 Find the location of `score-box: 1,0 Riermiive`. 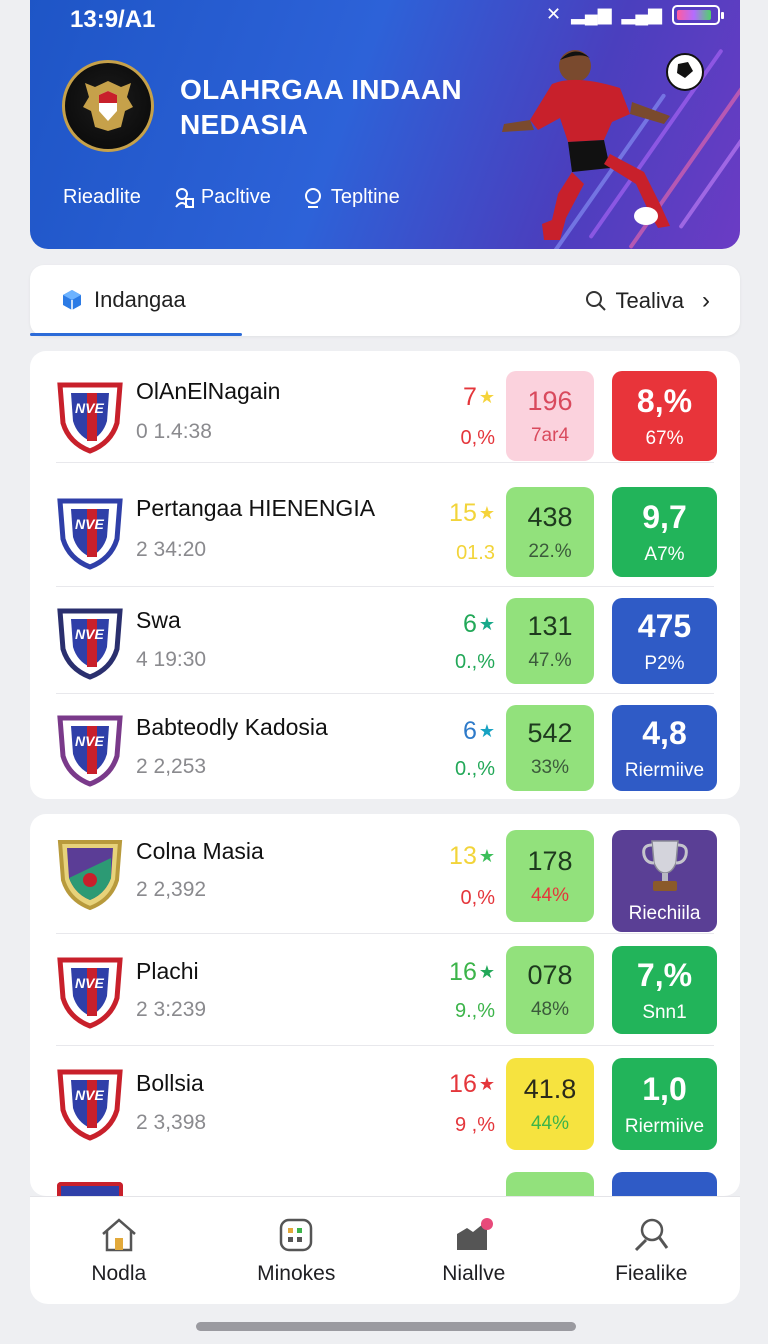

score-box: 1,0 Riermiive is located at coordinates (664, 1104).